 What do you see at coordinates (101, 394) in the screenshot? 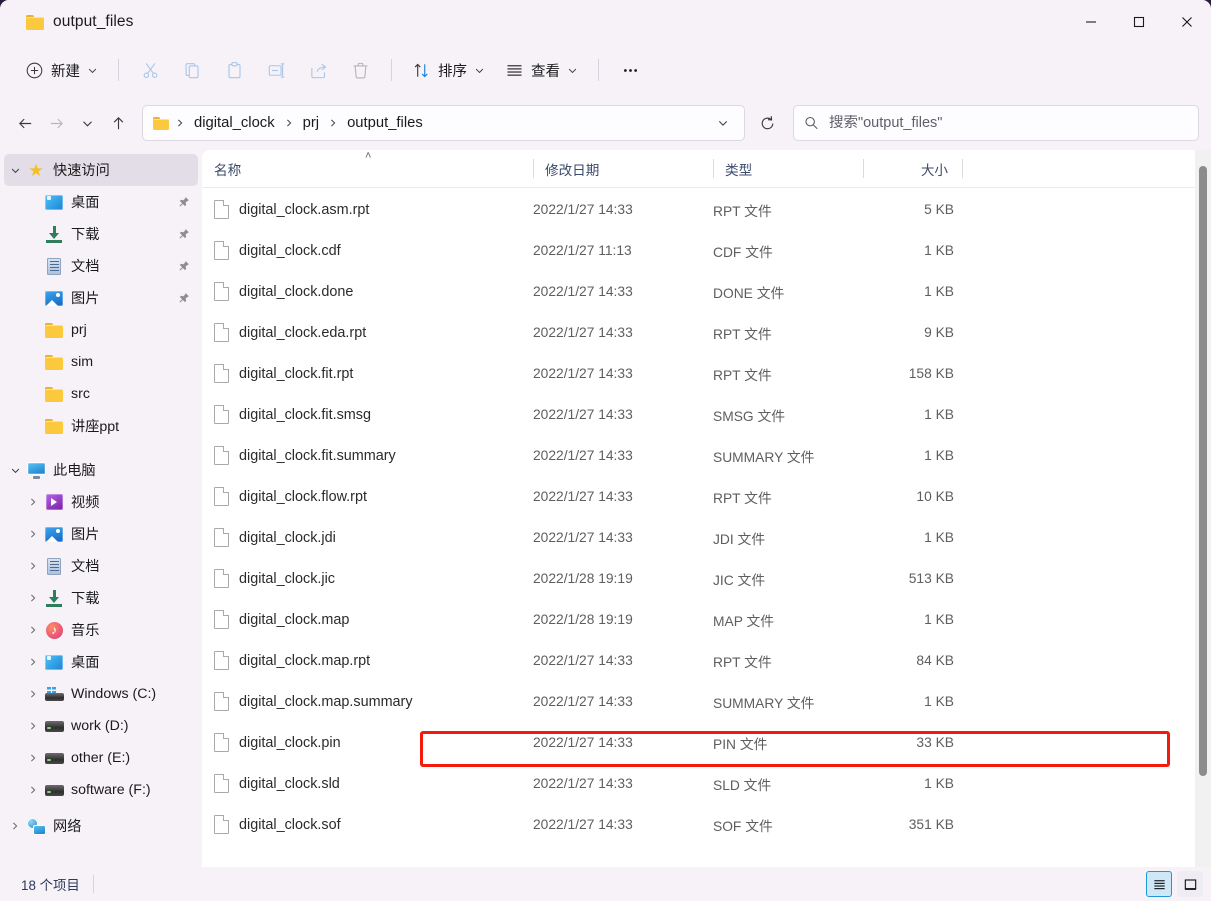
I see `sidebar-item-src: src` at bounding box center [101, 394].